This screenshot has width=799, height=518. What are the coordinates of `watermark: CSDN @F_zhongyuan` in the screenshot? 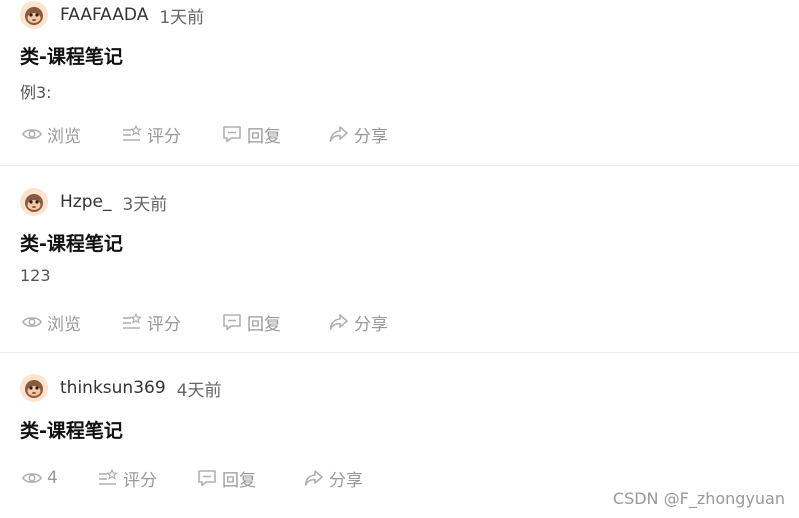 It's located at (698, 498).